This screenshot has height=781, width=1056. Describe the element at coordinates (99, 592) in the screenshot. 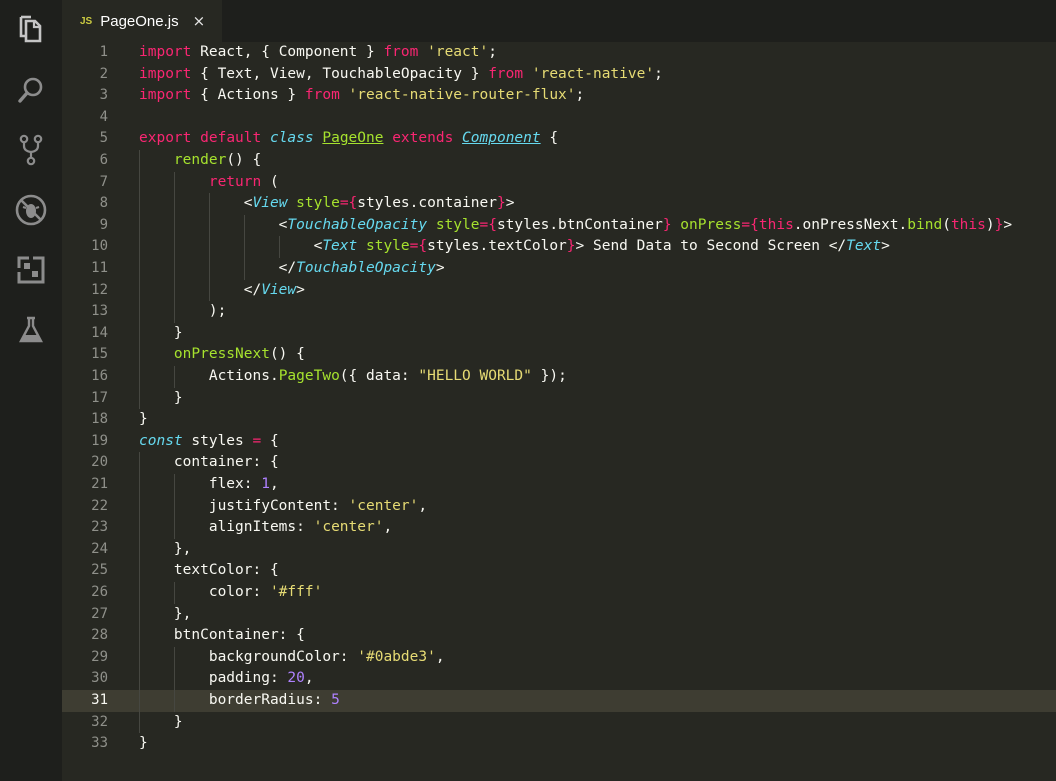

I see `line-number: 26` at that location.